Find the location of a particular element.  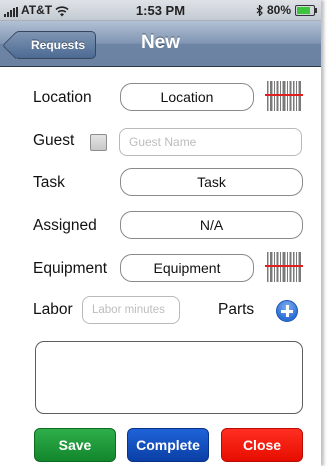

assigned-button: N/A is located at coordinates (211, 225).